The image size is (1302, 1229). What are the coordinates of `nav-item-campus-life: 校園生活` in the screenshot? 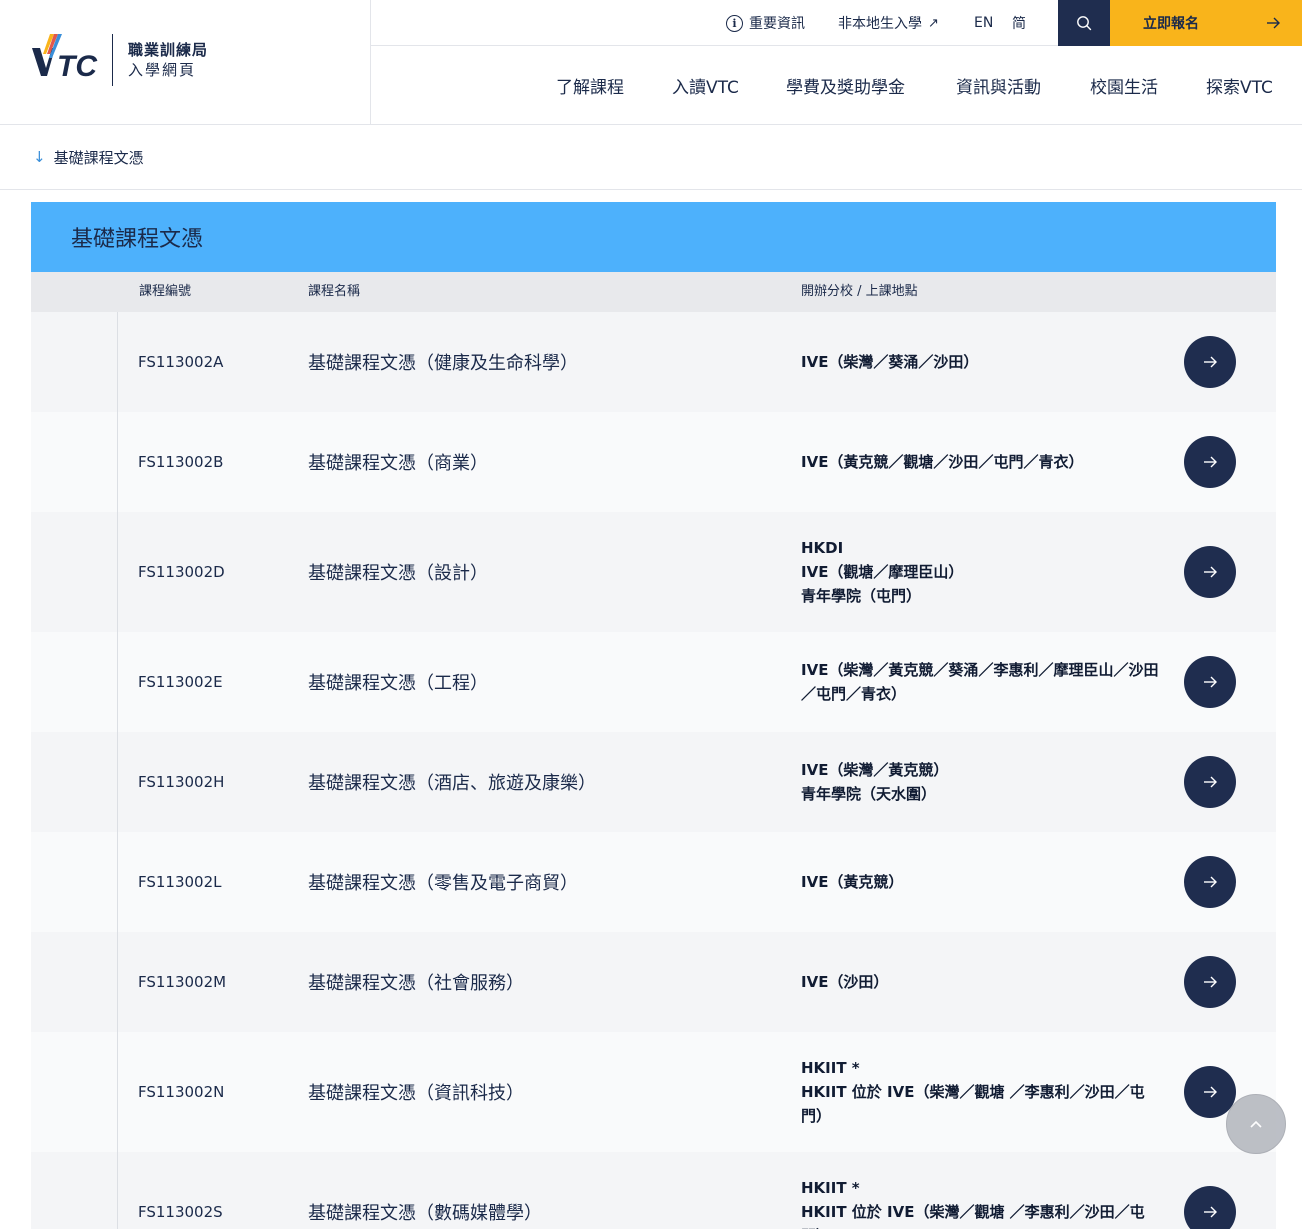 It's located at (1124, 85).